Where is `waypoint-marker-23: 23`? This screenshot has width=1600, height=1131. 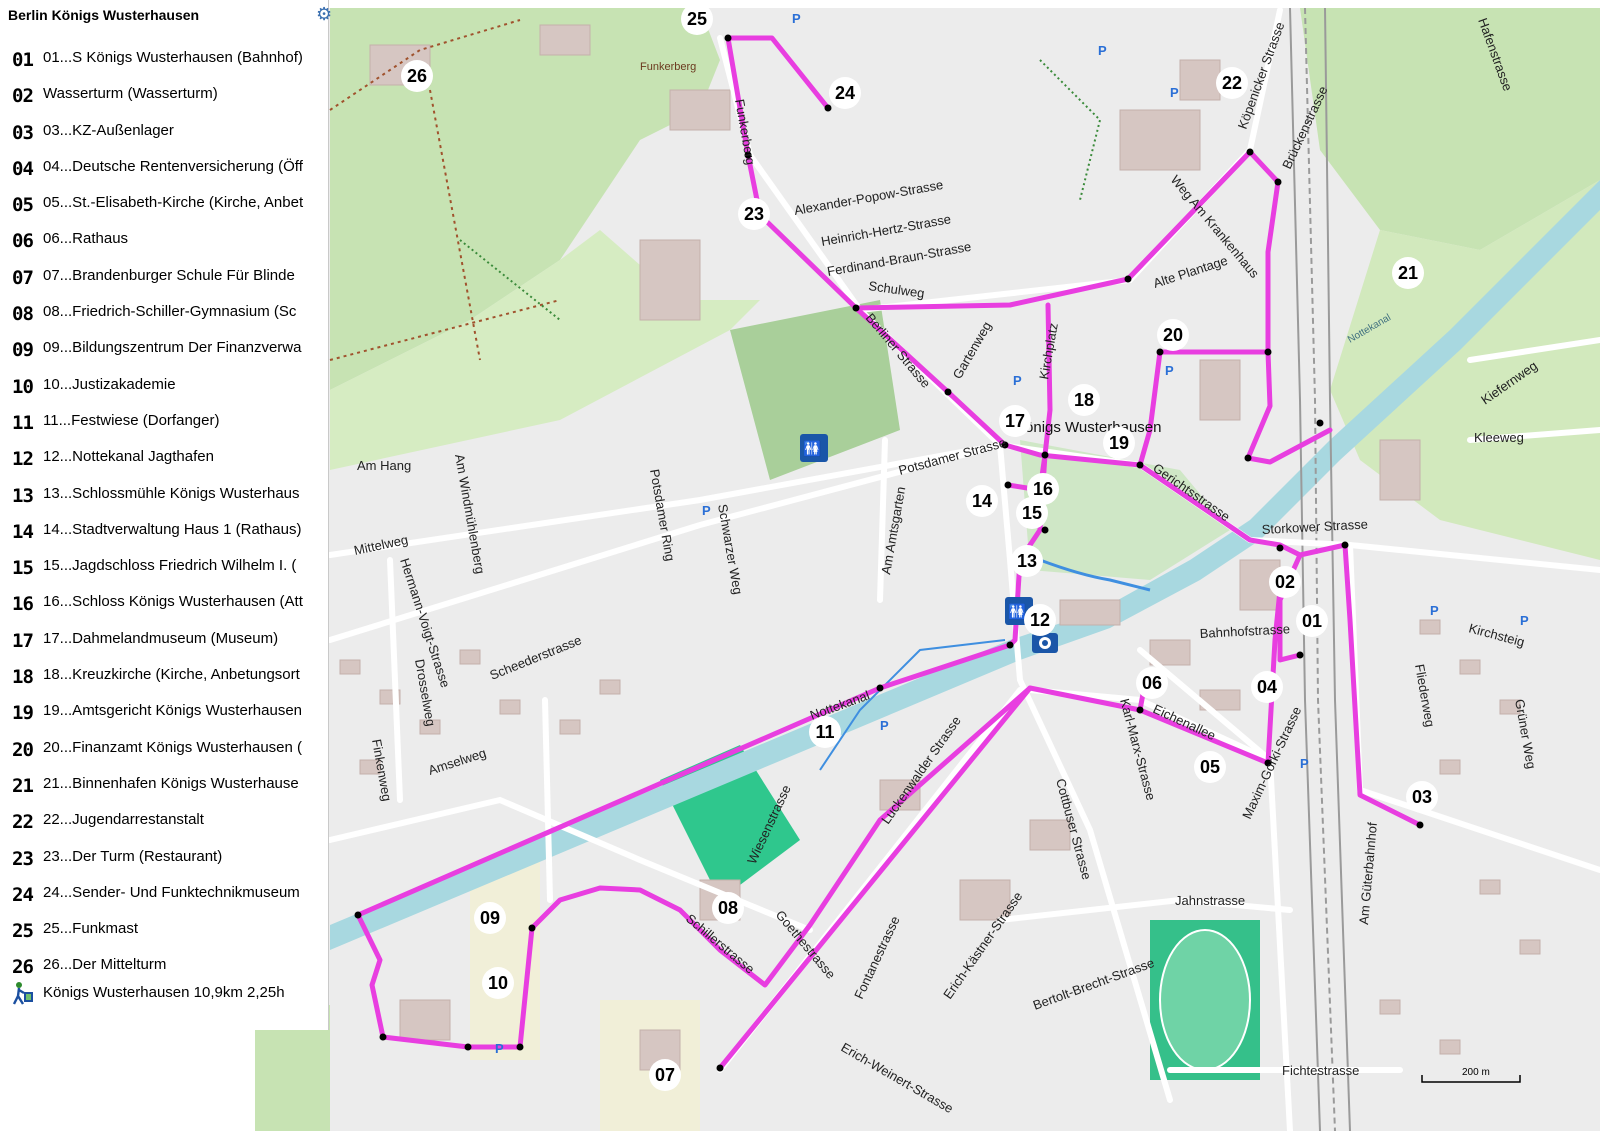 waypoint-marker-23: 23 is located at coordinates (754, 214).